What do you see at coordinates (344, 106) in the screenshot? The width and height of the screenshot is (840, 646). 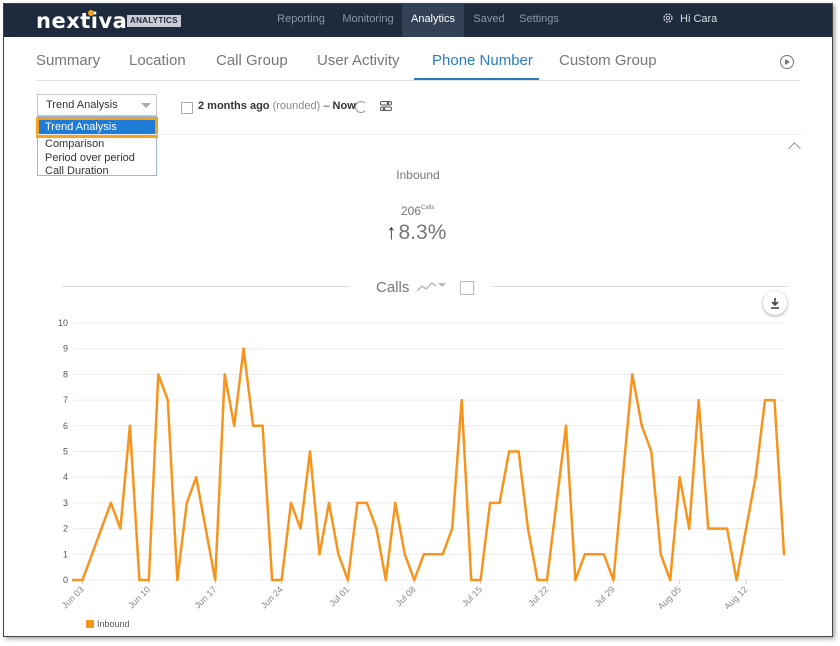 I see `range-to: Now` at bounding box center [344, 106].